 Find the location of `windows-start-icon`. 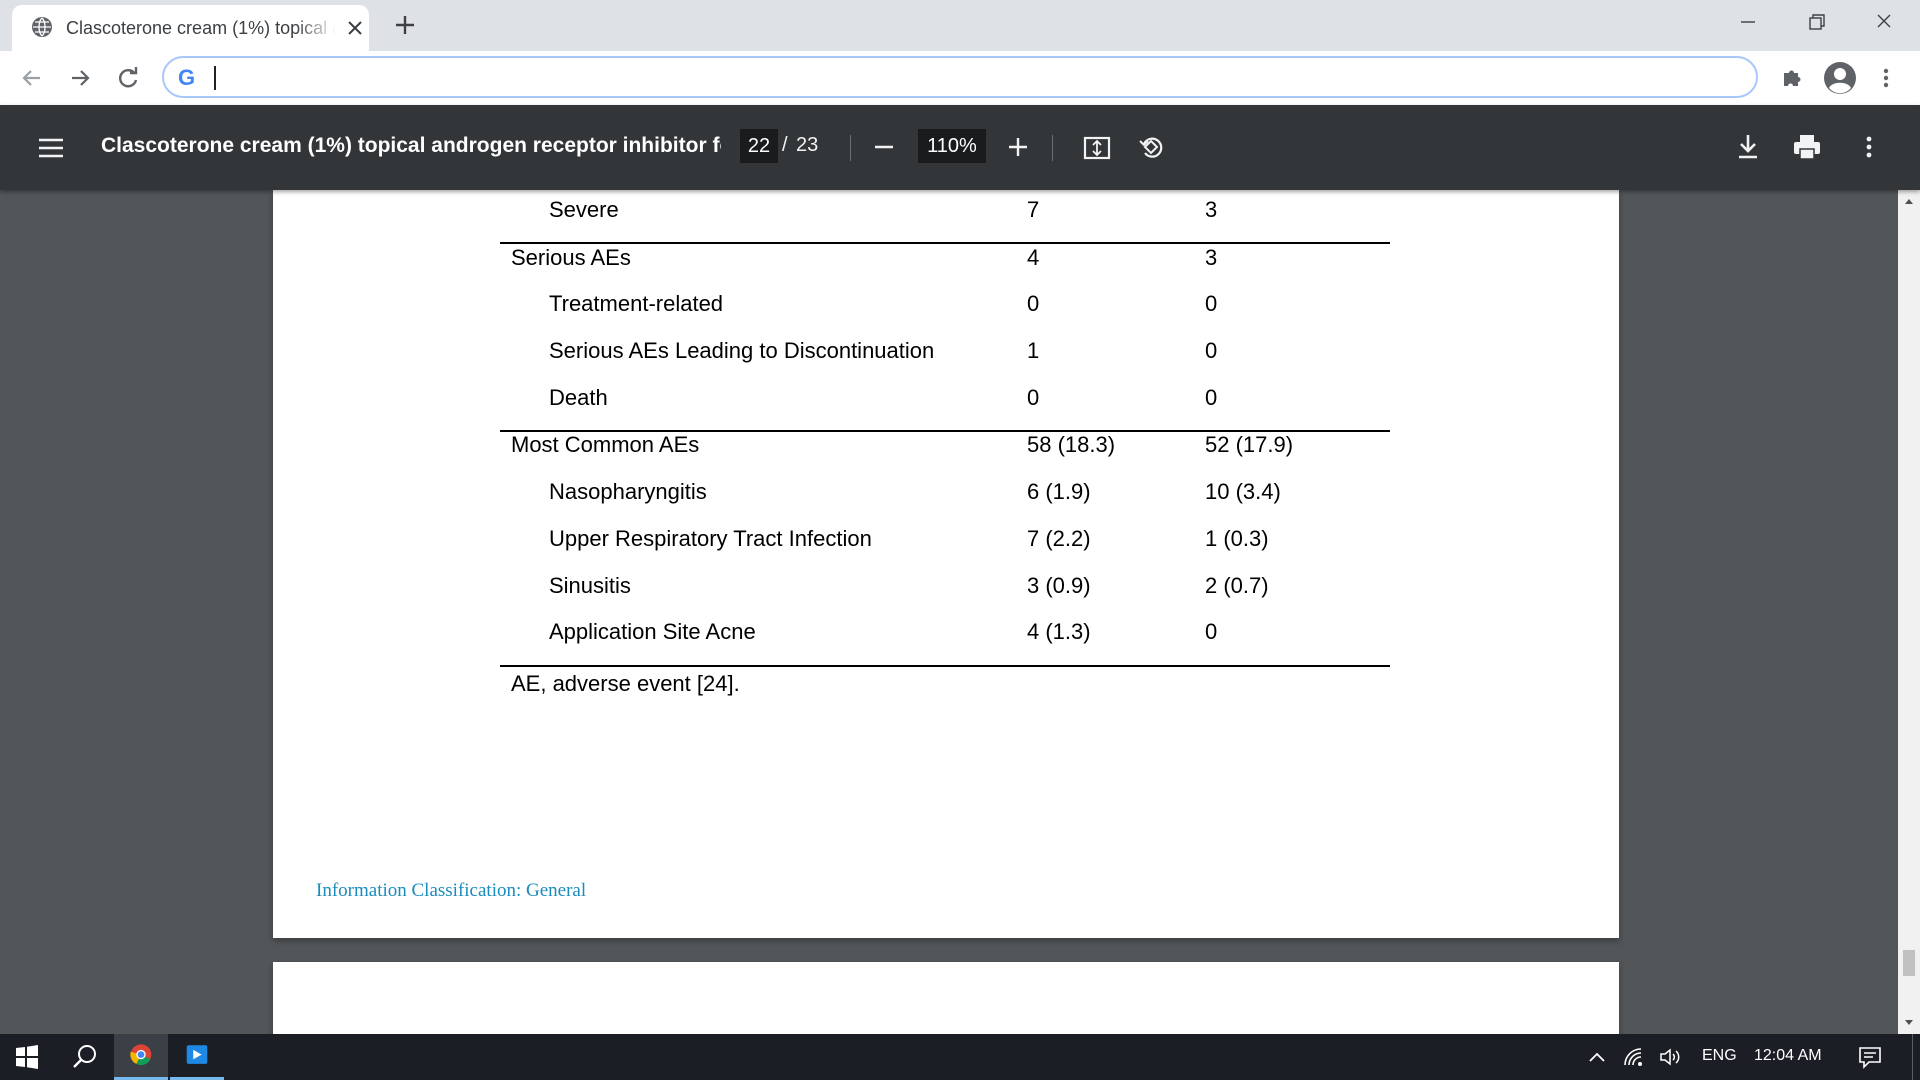

windows-start-icon is located at coordinates (27, 1057).